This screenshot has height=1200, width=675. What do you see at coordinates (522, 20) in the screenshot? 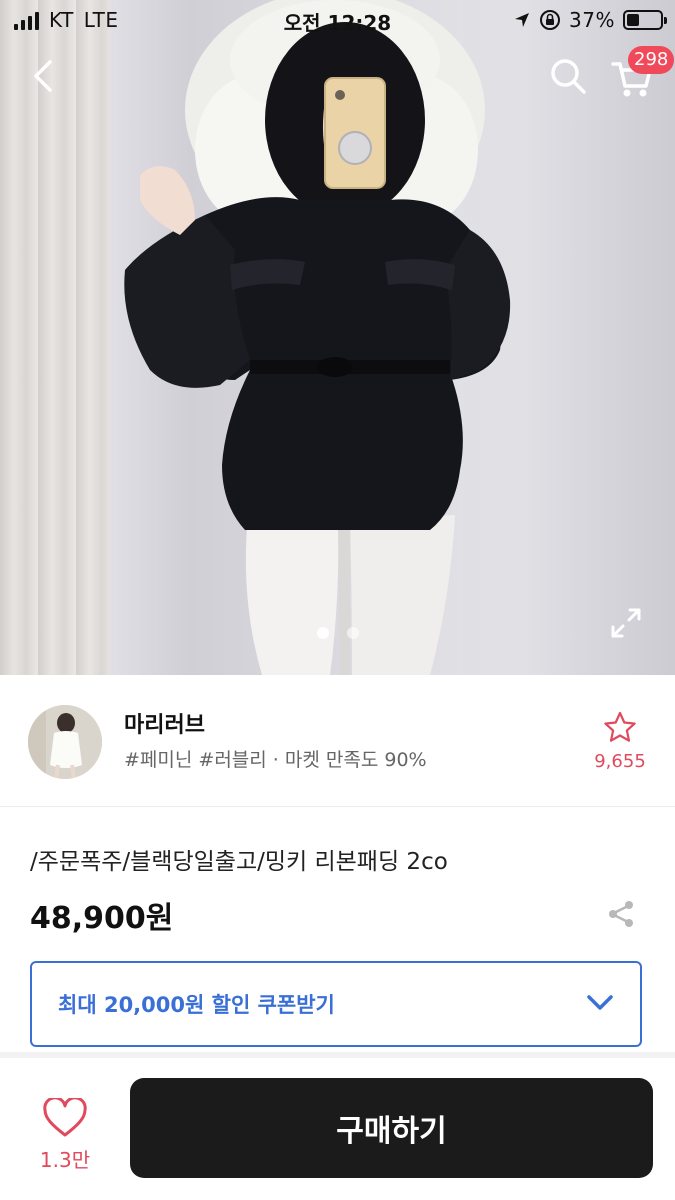
I see `location-icon` at bounding box center [522, 20].